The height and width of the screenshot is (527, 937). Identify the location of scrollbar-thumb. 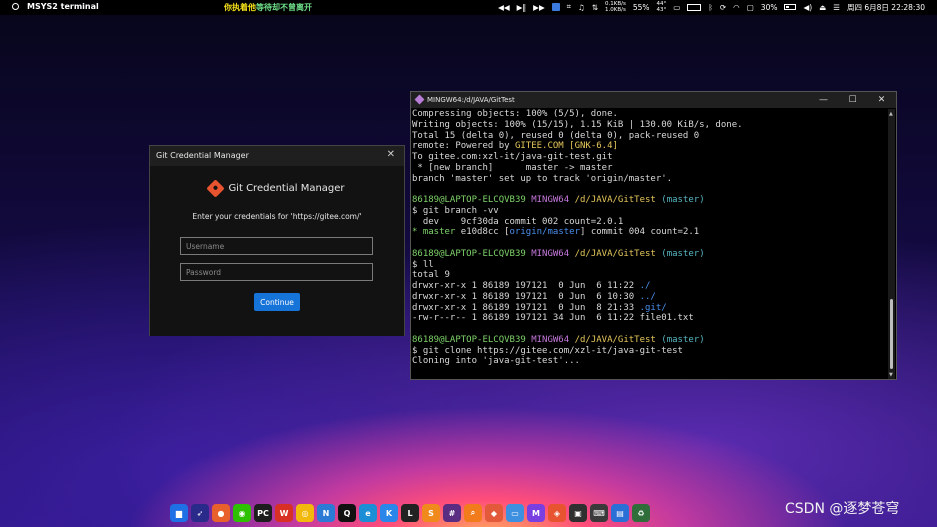
(891, 334).